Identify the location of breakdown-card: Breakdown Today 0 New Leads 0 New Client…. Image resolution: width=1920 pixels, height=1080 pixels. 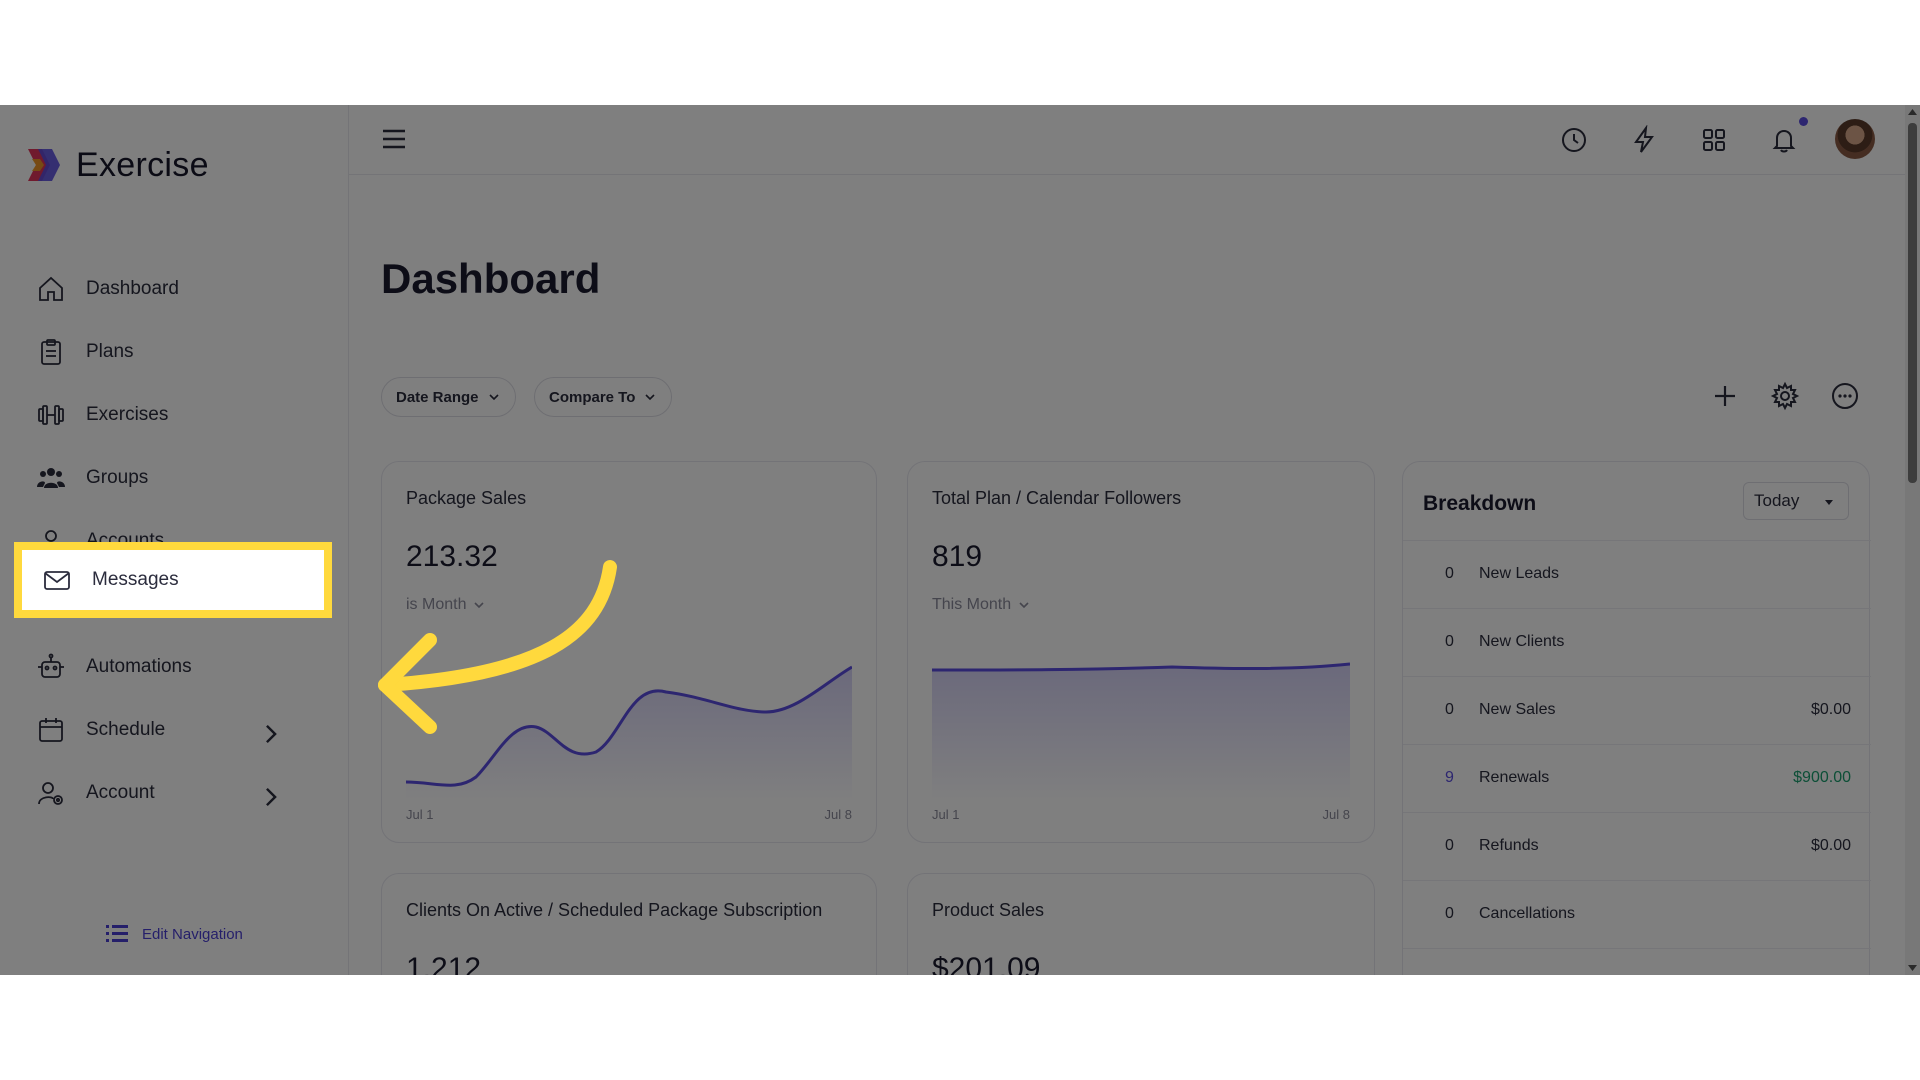
(1636, 718).